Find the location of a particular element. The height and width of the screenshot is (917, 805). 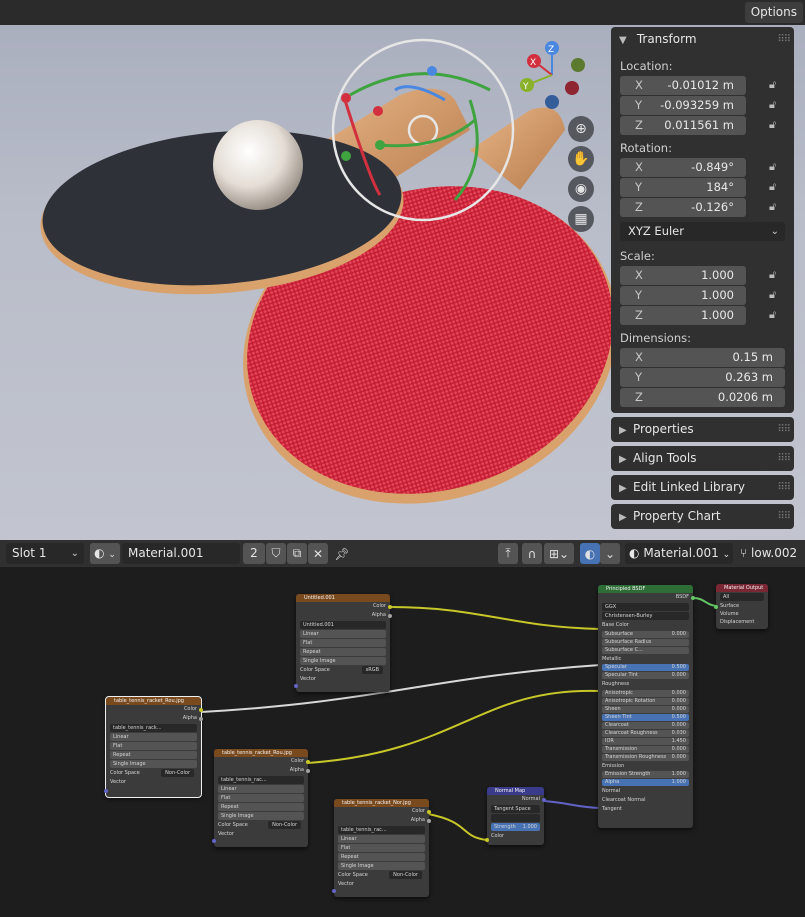

bsdf-input-roughness: Roughness is located at coordinates (645, 684).